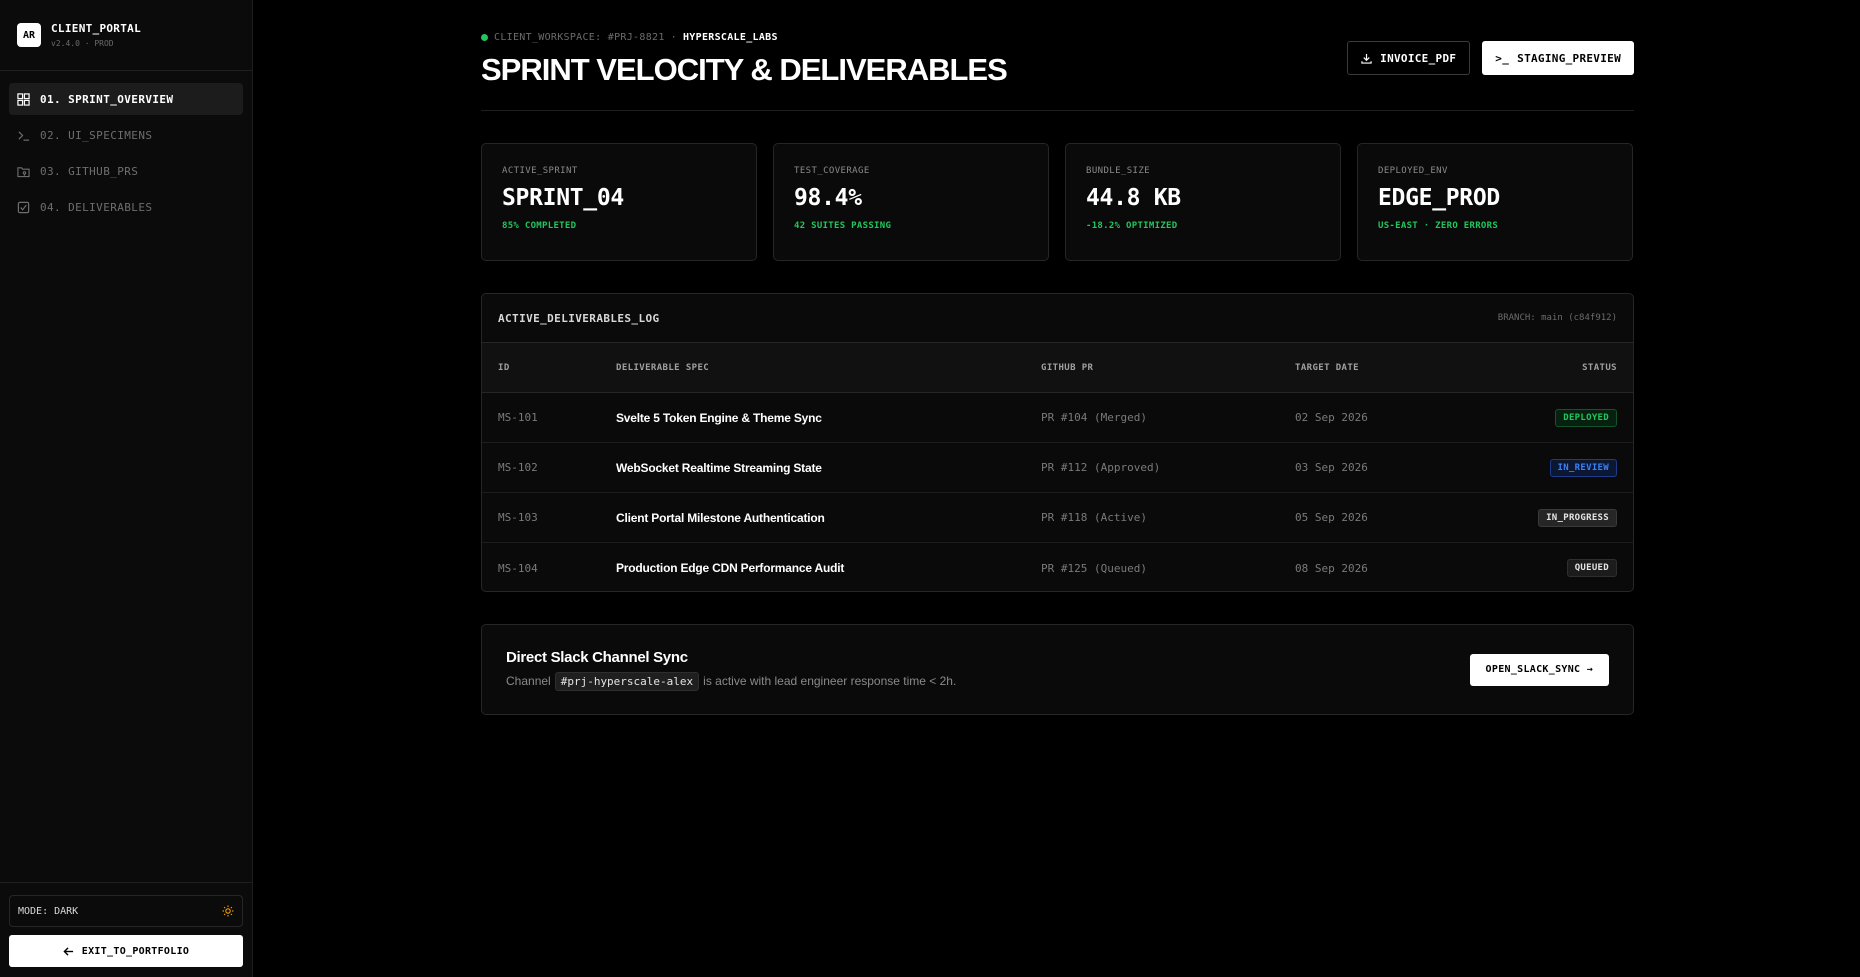 The height and width of the screenshot is (977, 1860). I want to click on app-version: v2.4.0 · PROD, so click(82, 43).